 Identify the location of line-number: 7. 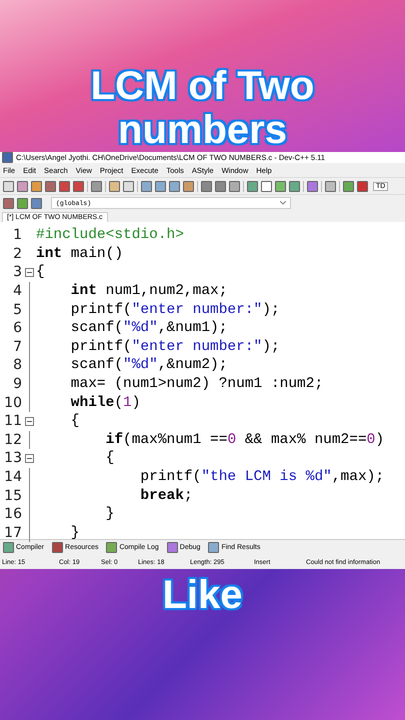
(17, 346).